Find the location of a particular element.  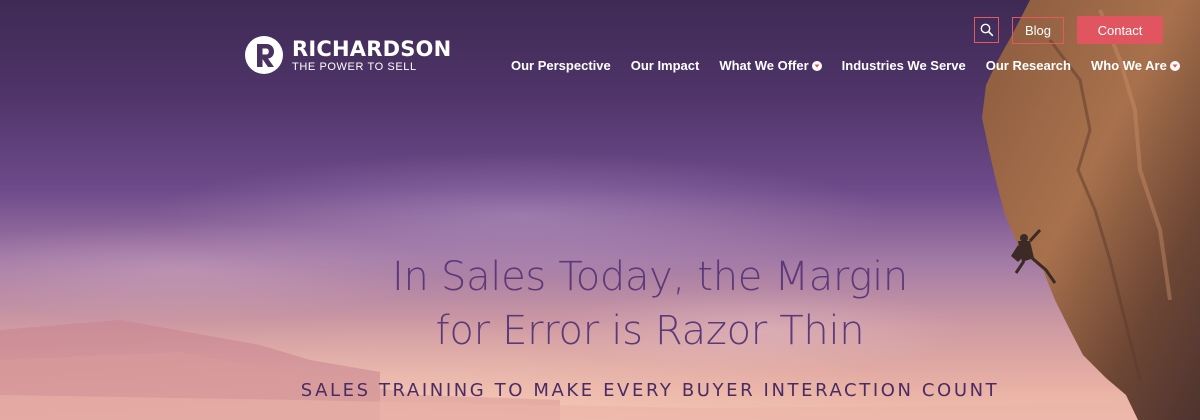

top-actions: Blog Contact is located at coordinates (1068, 30).